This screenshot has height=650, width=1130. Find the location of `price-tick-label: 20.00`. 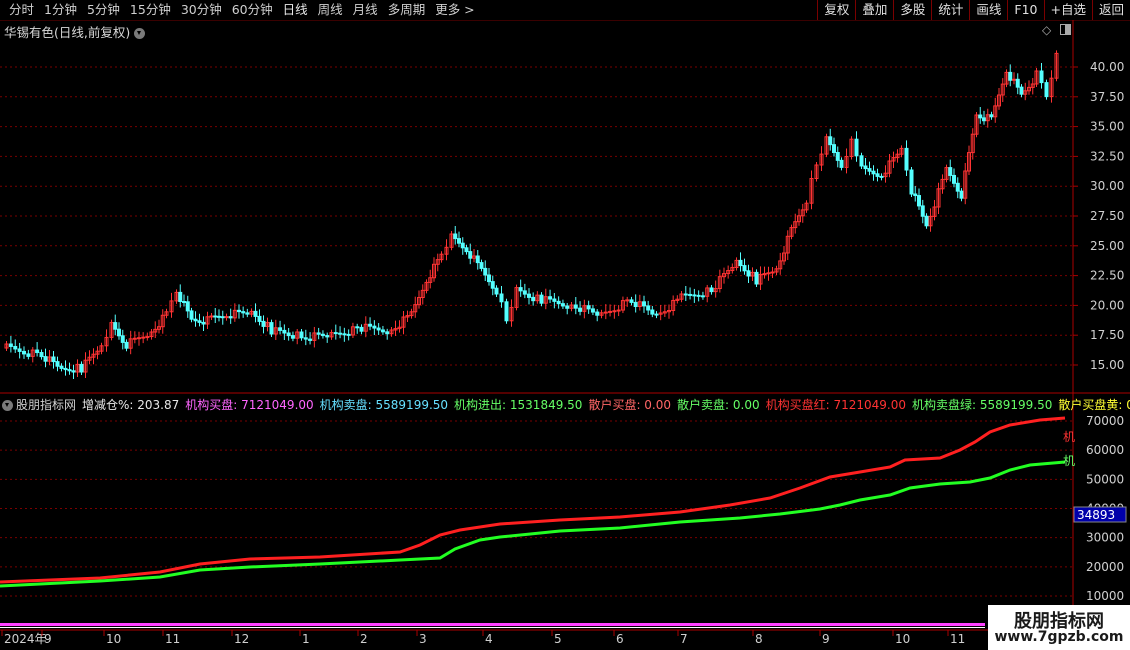

price-tick-label: 20.00 is located at coordinates (1107, 305).